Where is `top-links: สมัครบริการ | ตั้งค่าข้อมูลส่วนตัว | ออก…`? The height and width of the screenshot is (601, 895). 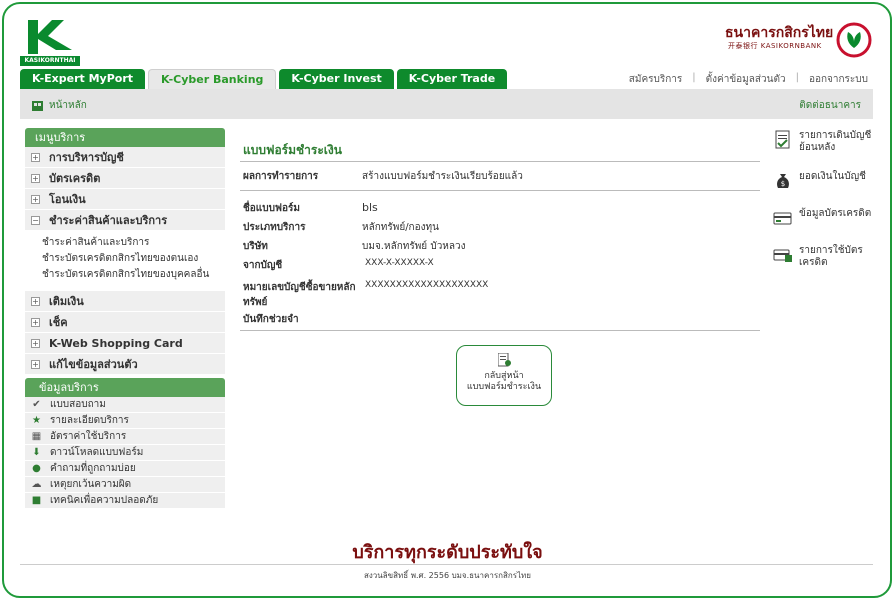
top-links: สมัครบริการ | ตั้งค่าข้อมูลส่วนตัว | ออก… is located at coordinates (748, 79).